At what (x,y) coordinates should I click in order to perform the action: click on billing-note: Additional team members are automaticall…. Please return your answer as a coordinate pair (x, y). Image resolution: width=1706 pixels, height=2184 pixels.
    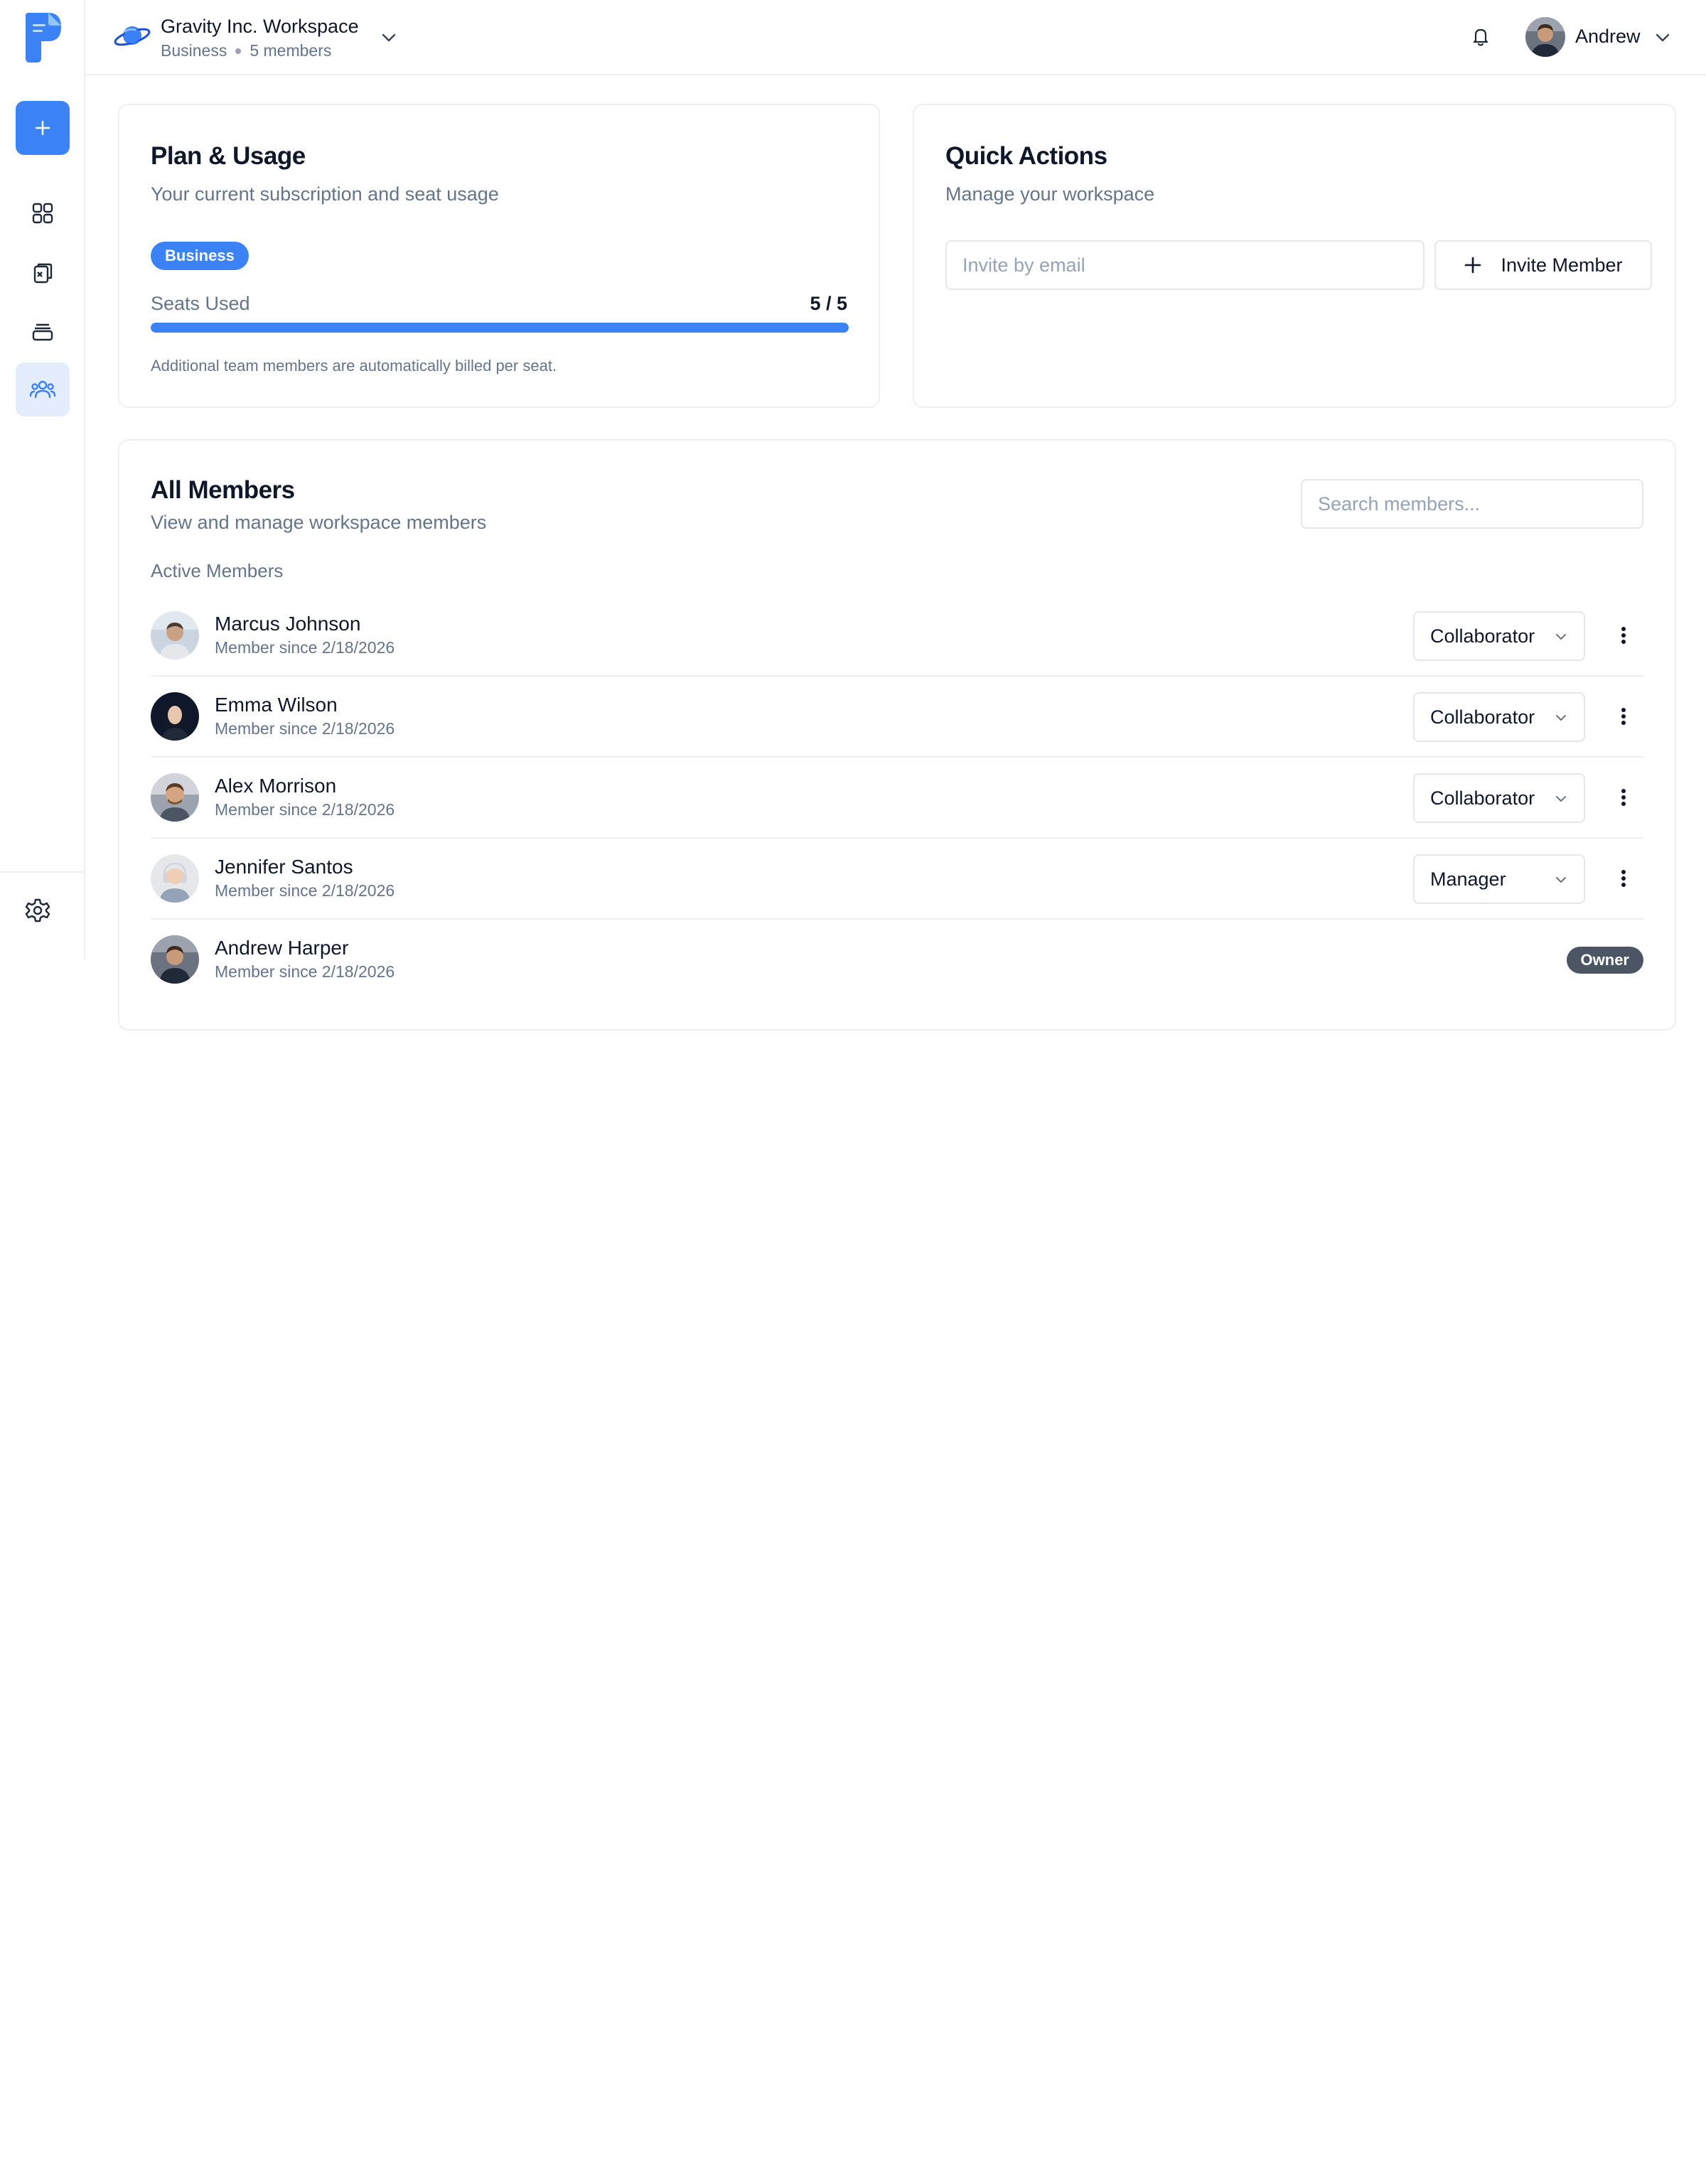
    Looking at the image, I should click on (354, 366).